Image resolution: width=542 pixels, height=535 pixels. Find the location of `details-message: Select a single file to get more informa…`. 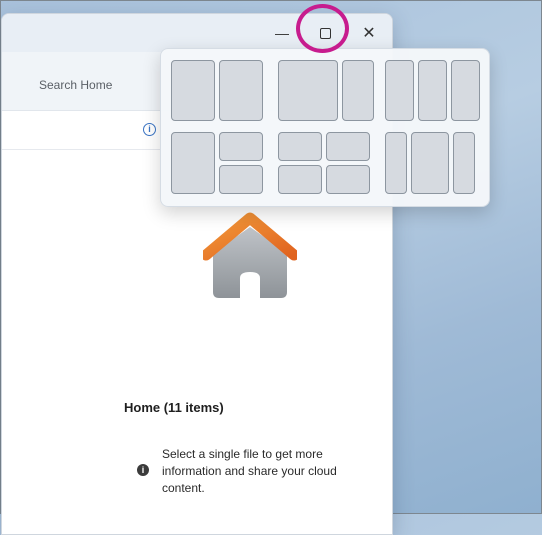

details-message: Select a single file to get more informa… is located at coordinates (249, 471).